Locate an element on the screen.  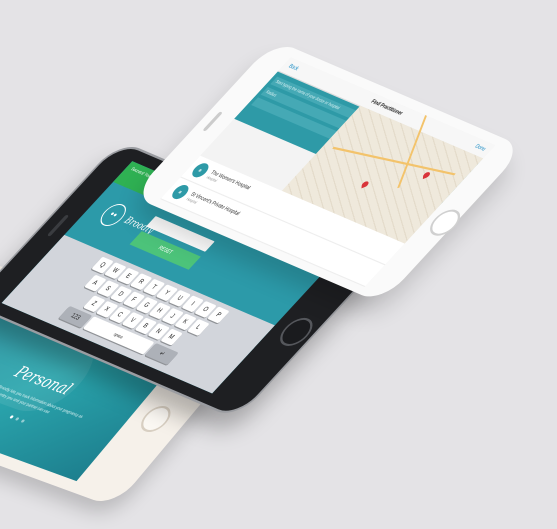
back-button: Back is located at coordinates (294, 67).